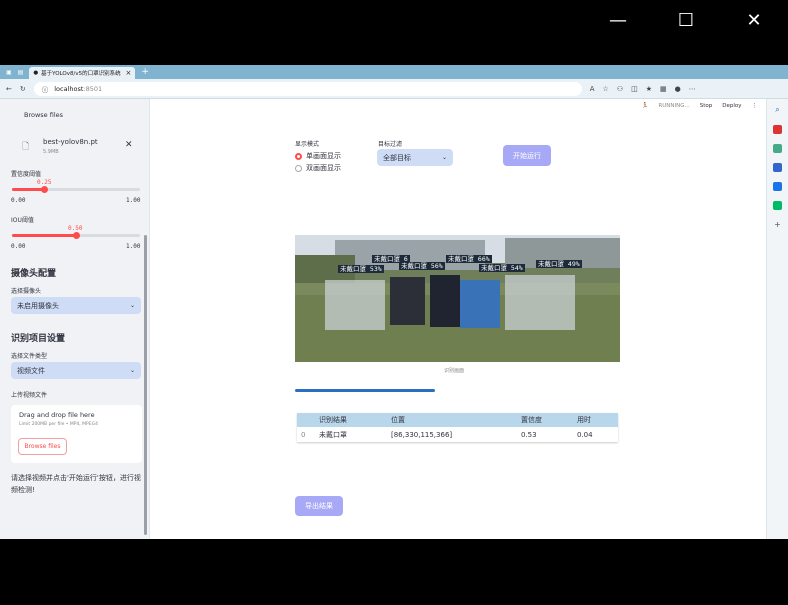 The height and width of the screenshot is (605, 788). What do you see at coordinates (351, 434) in the screenshot?
I see `cell-result: 未戴口罩` at bounding box center [351, 434].